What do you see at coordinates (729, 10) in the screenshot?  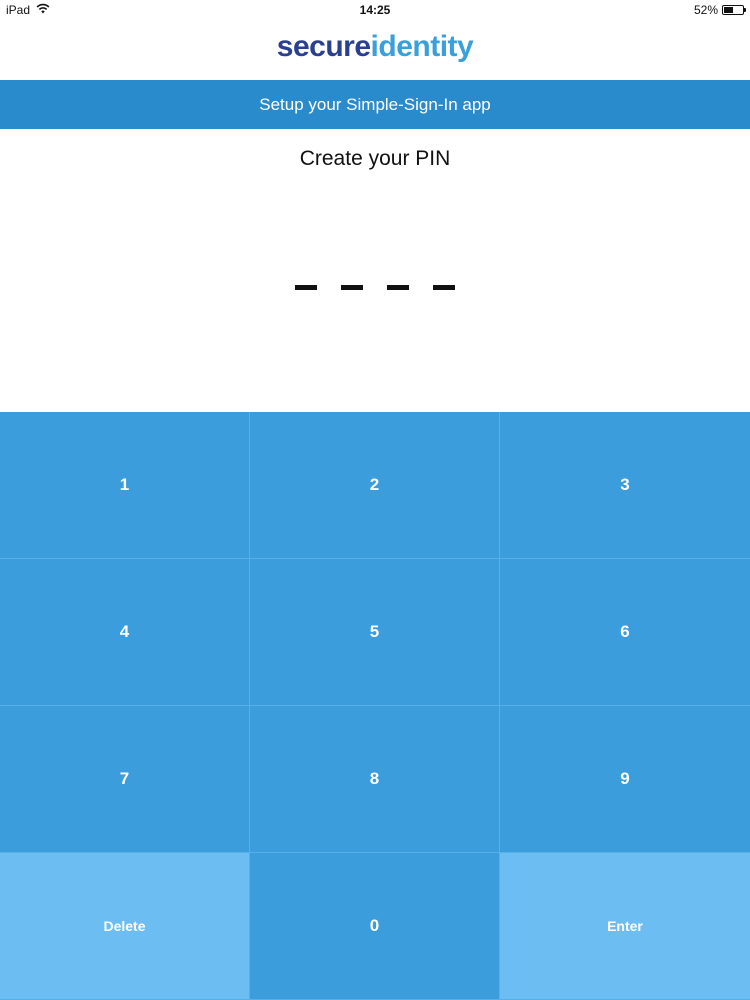 I see `battery-fill` at bounding box center [729, 10].